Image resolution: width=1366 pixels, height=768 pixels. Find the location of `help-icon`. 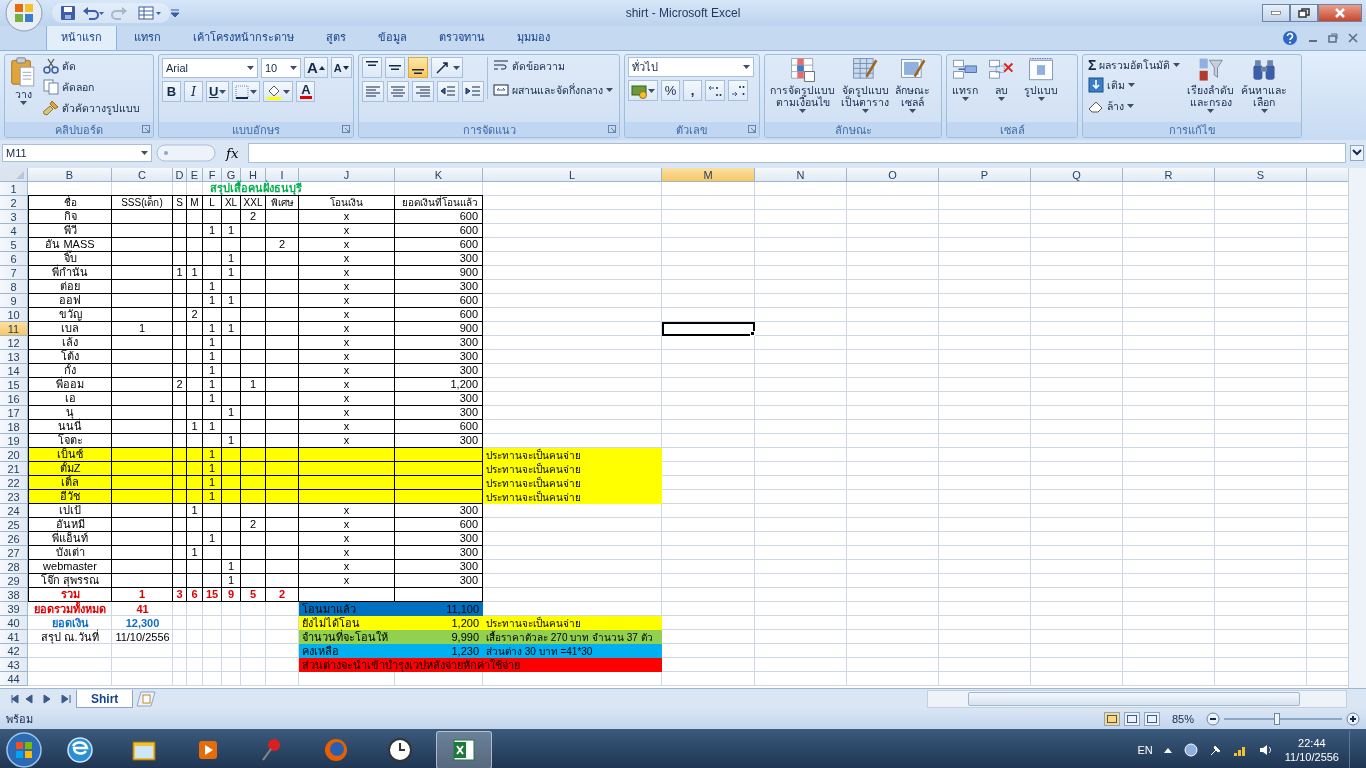

help-icon is located at coordinates (1290, 38).